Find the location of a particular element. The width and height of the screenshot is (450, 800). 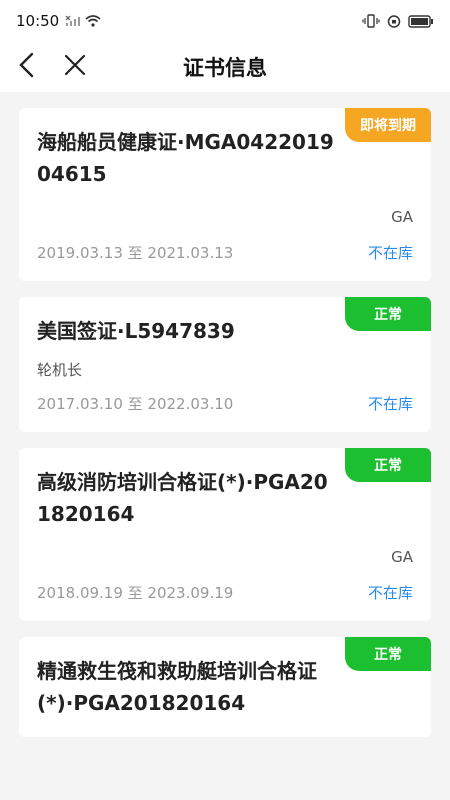

validity-dates: 2018.09.19 至 2023.09.19 is located at coordinates (135, 593).